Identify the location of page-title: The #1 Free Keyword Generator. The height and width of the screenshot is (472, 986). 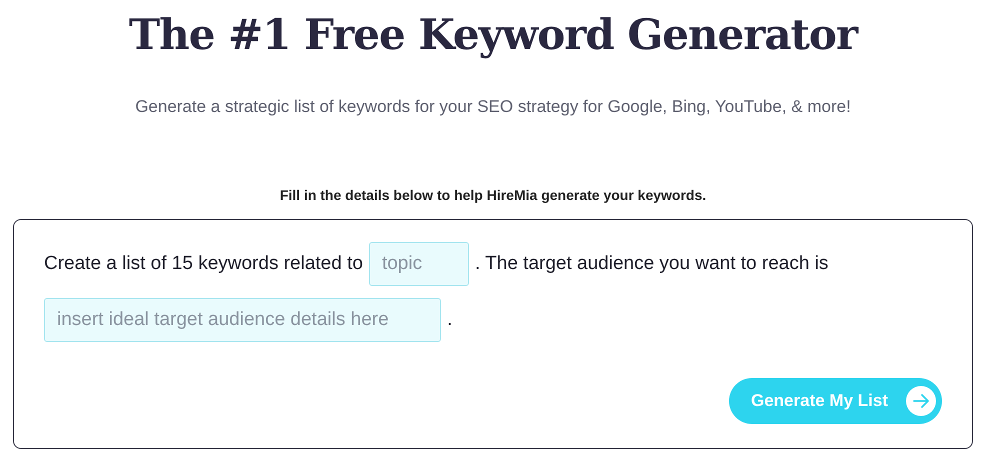
(493, 34).